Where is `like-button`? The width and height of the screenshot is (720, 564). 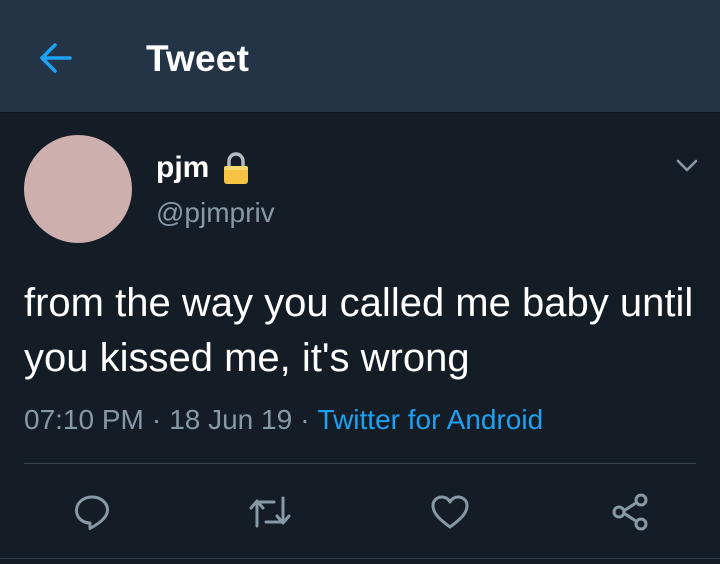 like-button is located at coordinates (450, 512).